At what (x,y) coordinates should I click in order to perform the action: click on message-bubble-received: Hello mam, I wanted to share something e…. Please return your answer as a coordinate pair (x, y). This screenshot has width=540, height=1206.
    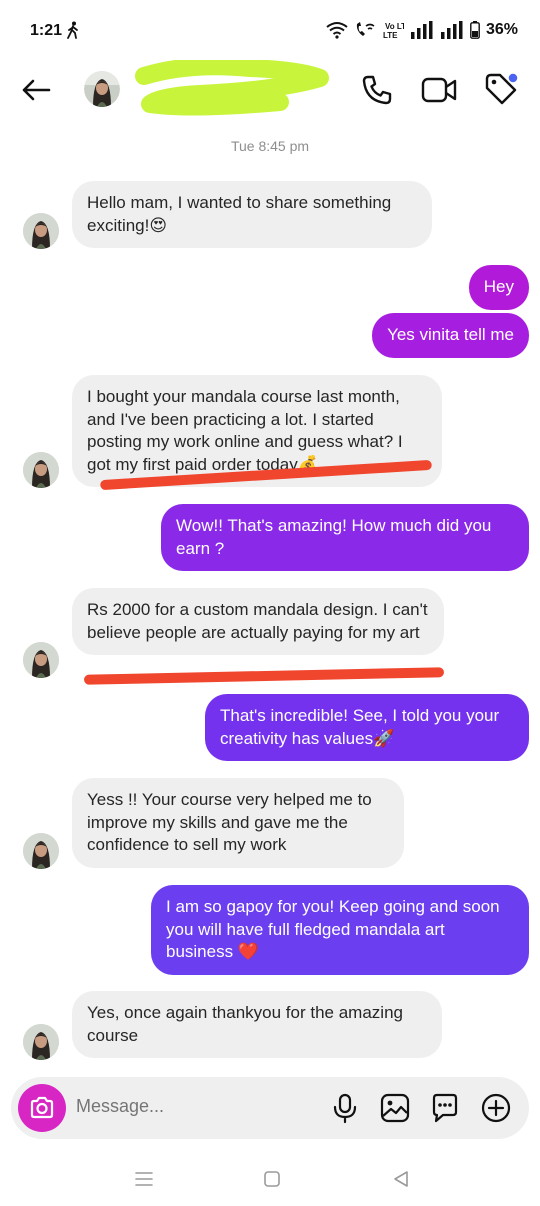
    Looking at the image, I should click on (252, 214).